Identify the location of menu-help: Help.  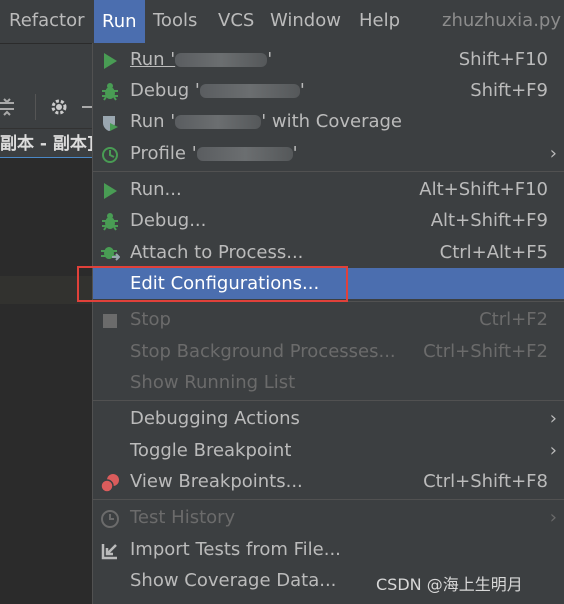
(379, 20).